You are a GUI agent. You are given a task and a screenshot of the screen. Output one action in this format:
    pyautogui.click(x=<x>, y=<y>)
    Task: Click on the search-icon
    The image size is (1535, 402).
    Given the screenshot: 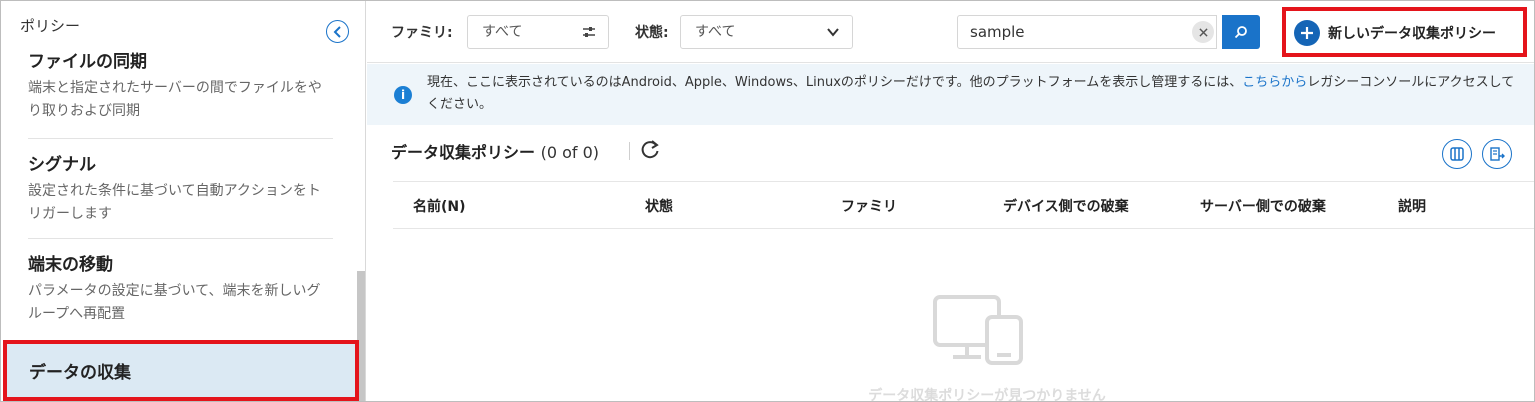 What is the action you would take?
    pyautogui.click(x=1240, y=32)
    